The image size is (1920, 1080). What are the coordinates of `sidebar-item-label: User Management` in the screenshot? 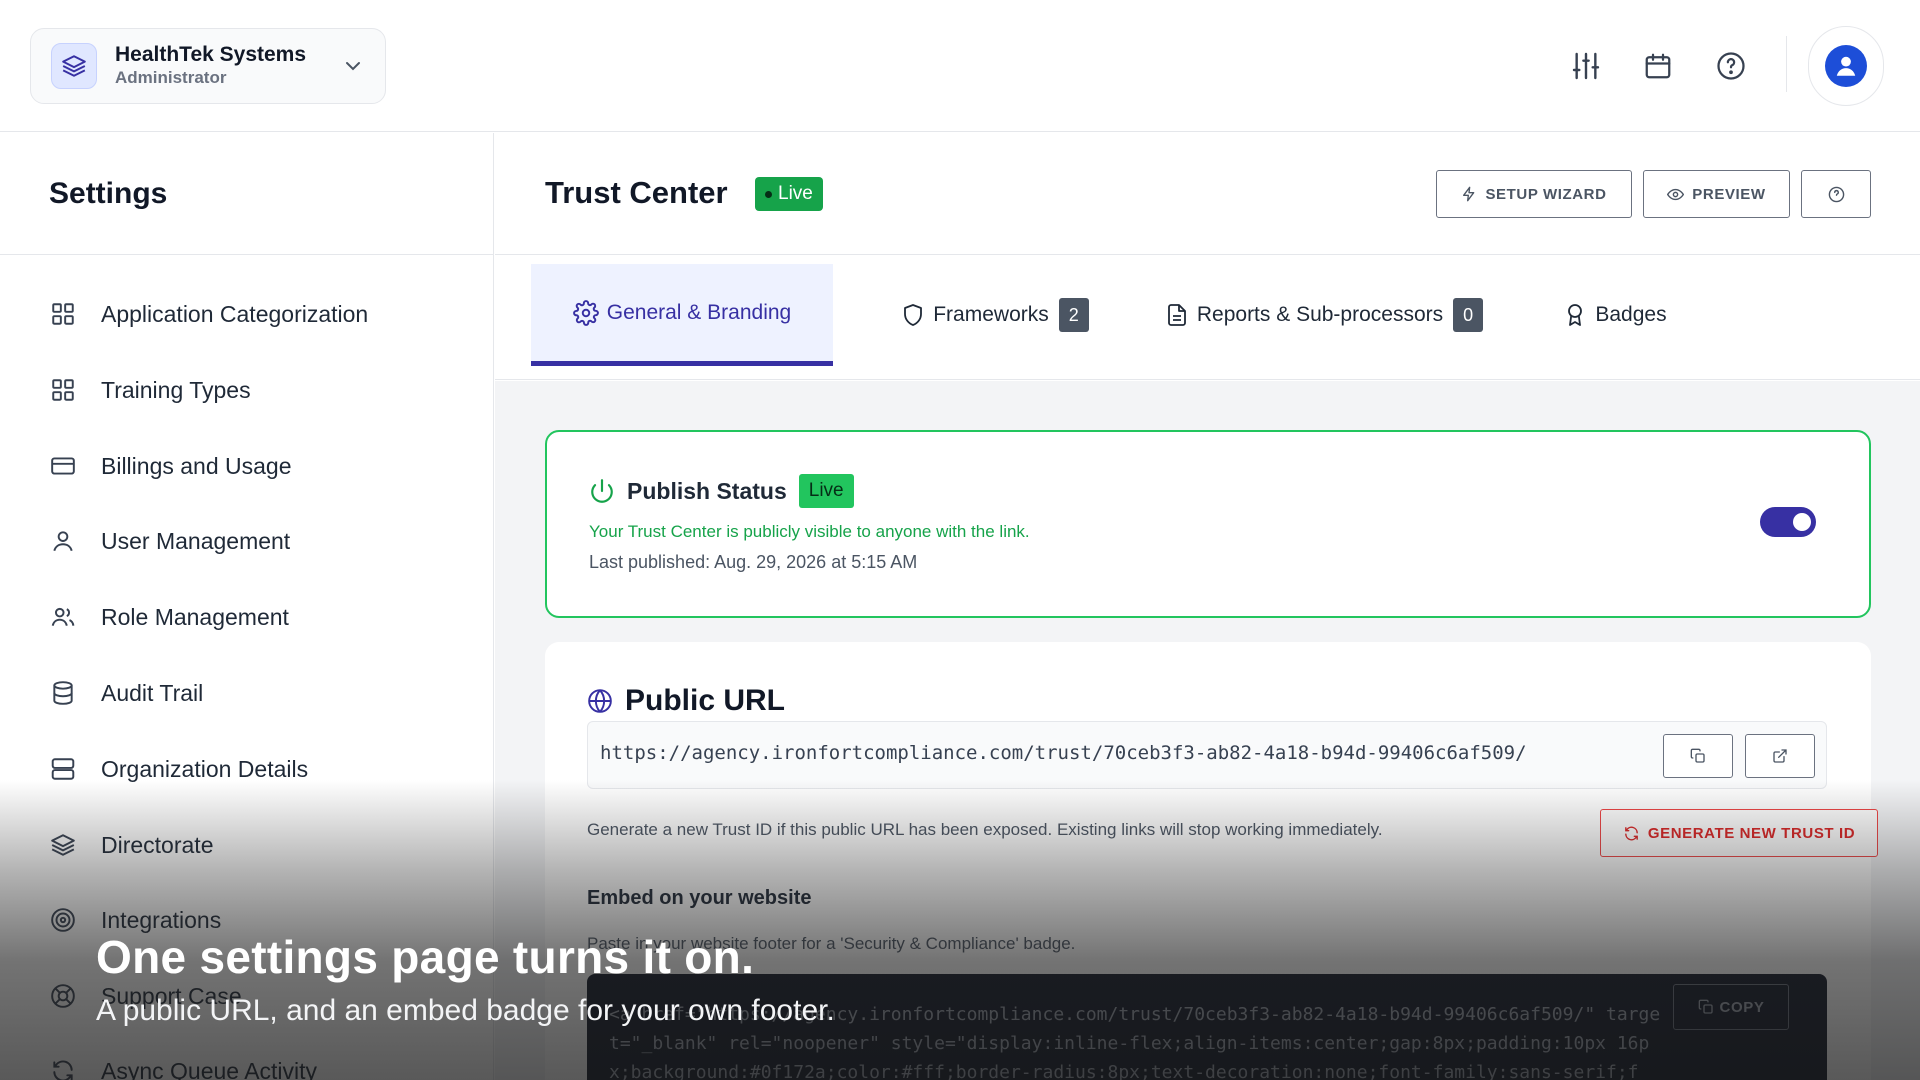 It's located at (196, 540).